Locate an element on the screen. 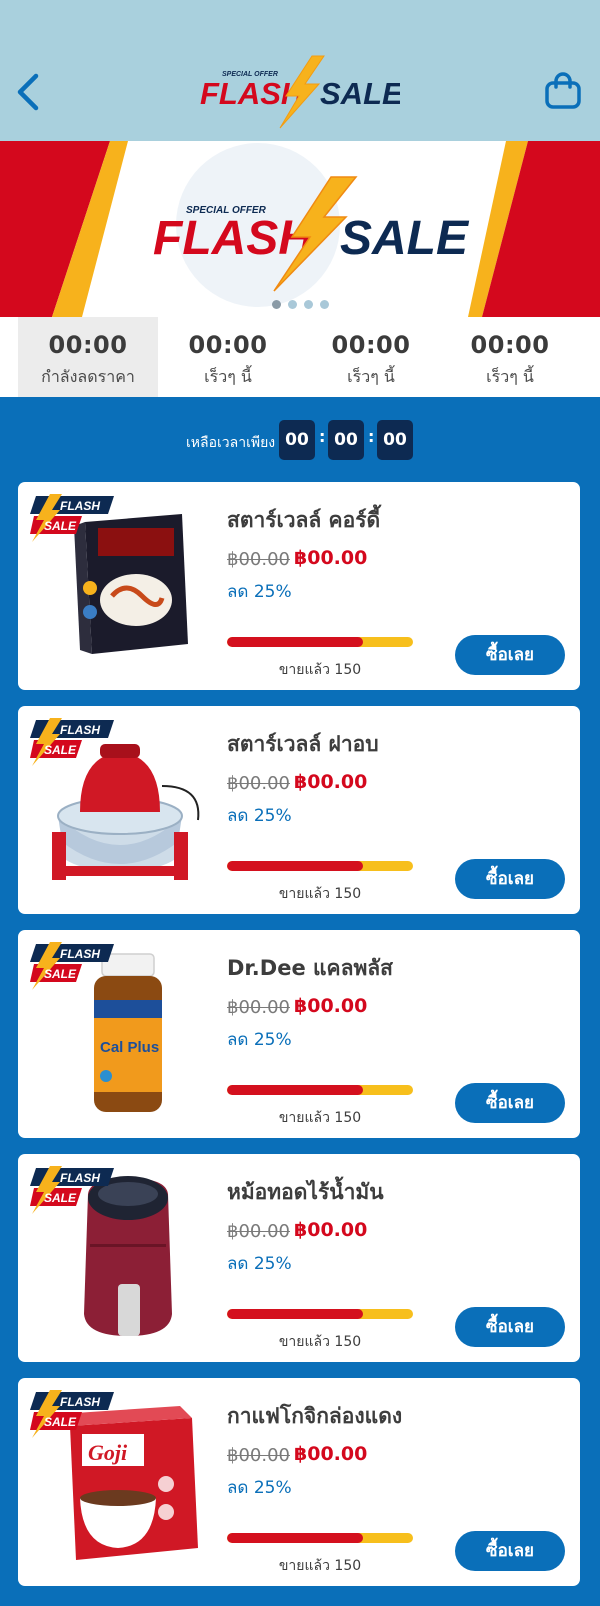  banner-sale-text: SALE is located at coordinates (405, 238).